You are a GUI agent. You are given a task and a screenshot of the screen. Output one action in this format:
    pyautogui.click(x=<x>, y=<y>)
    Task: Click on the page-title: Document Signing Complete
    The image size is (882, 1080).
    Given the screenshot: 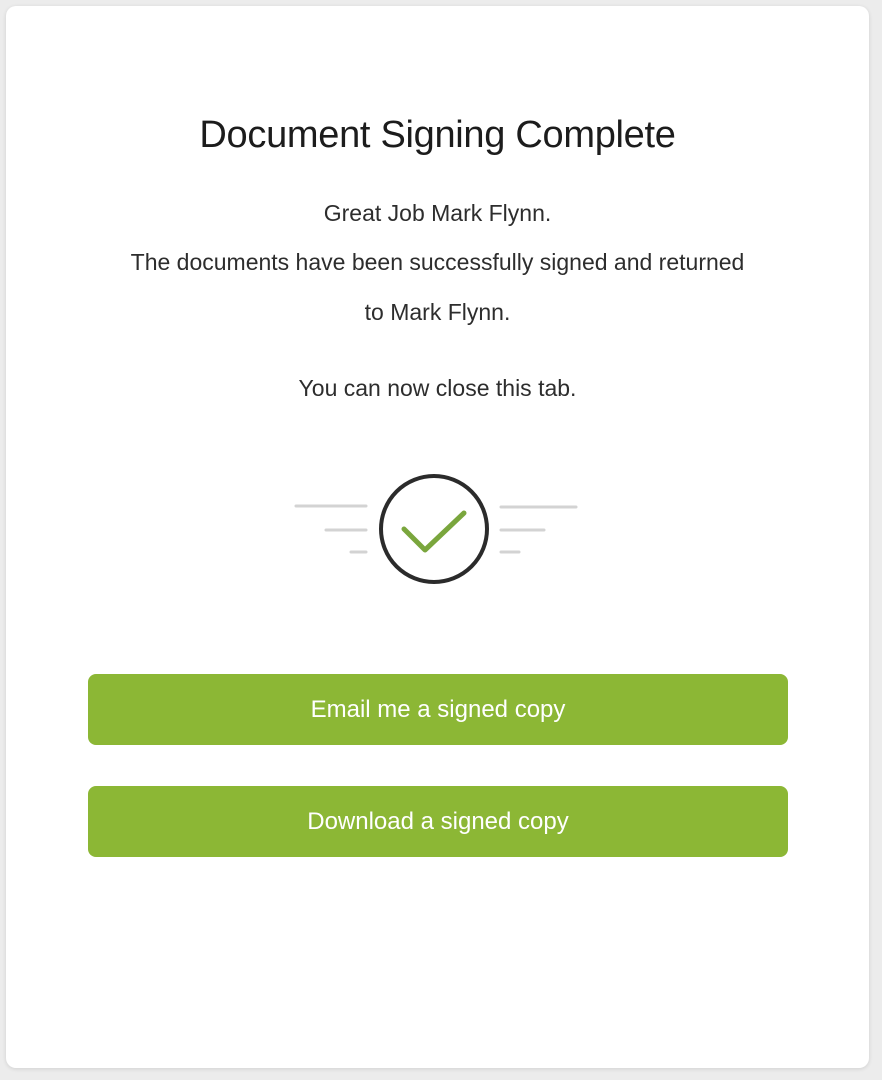 What is the action you would take?
    pyautogui.click(x=437, y=135)
    